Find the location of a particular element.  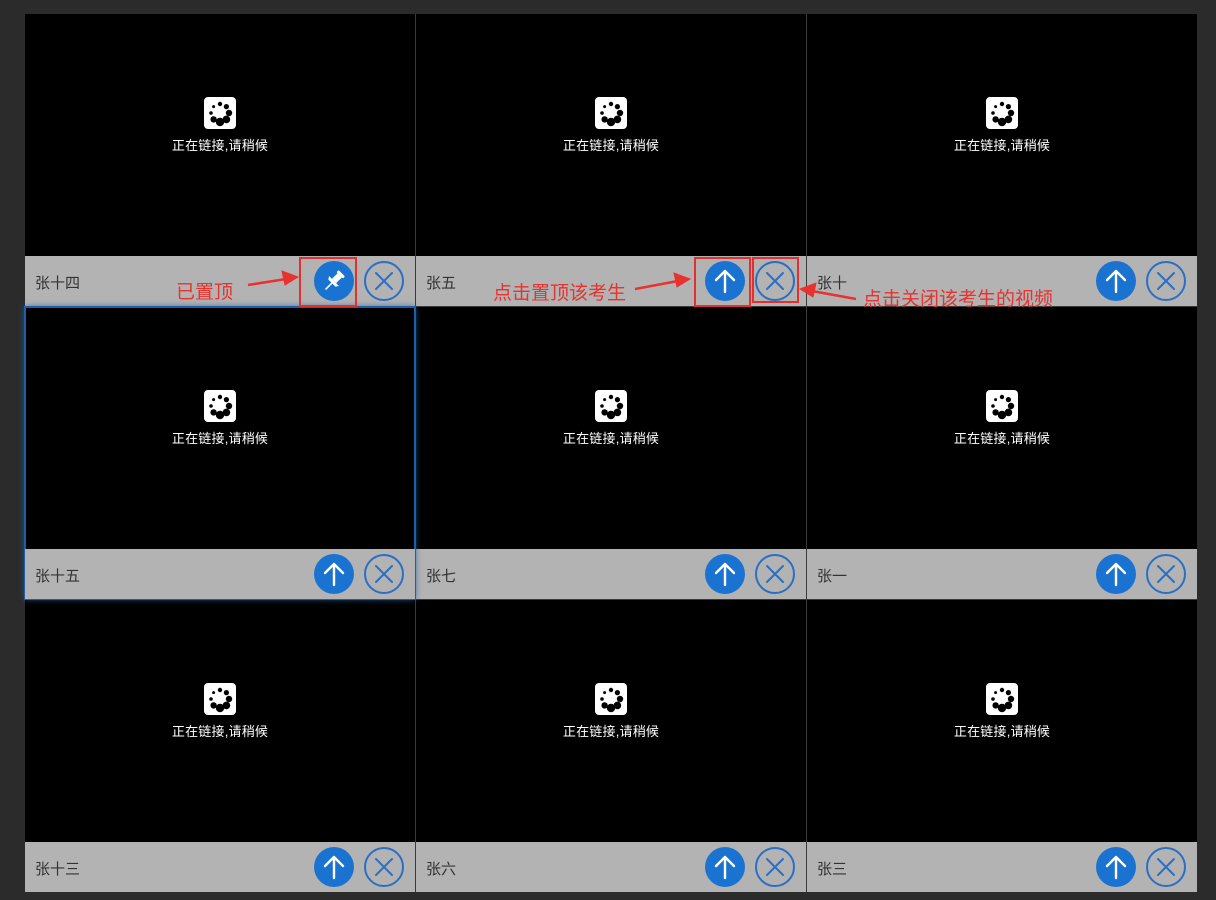

student-name: 张一 is located at coordinates (832, 576).